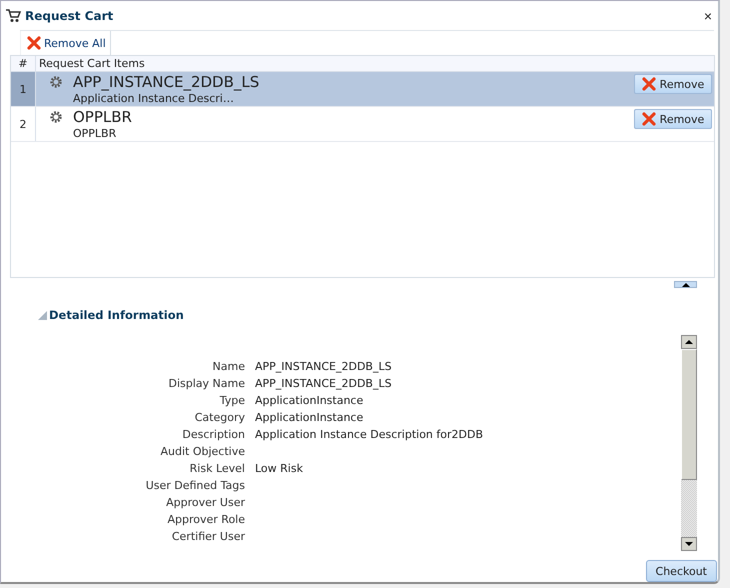 This screenshot has width=730, height=588. I want to click on field-label: Approver User, so click(205, 503).